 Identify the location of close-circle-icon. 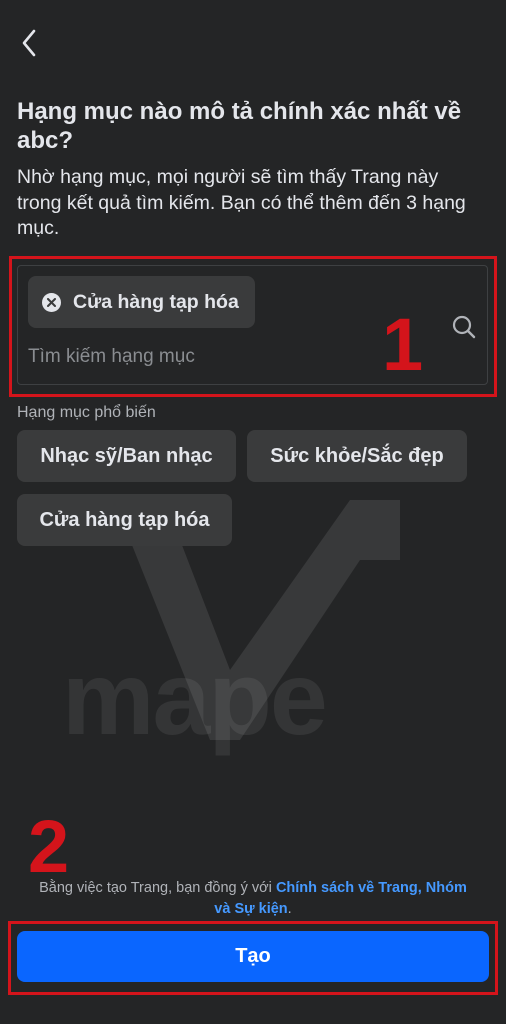
(51, 302).